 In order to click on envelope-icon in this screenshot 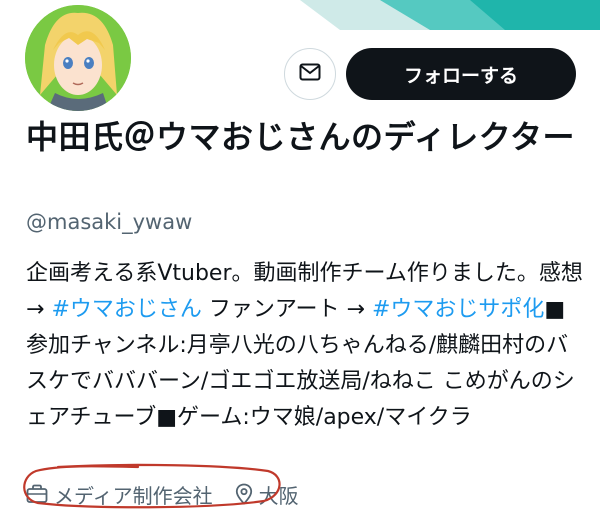, I will do `click(310, 74)`.